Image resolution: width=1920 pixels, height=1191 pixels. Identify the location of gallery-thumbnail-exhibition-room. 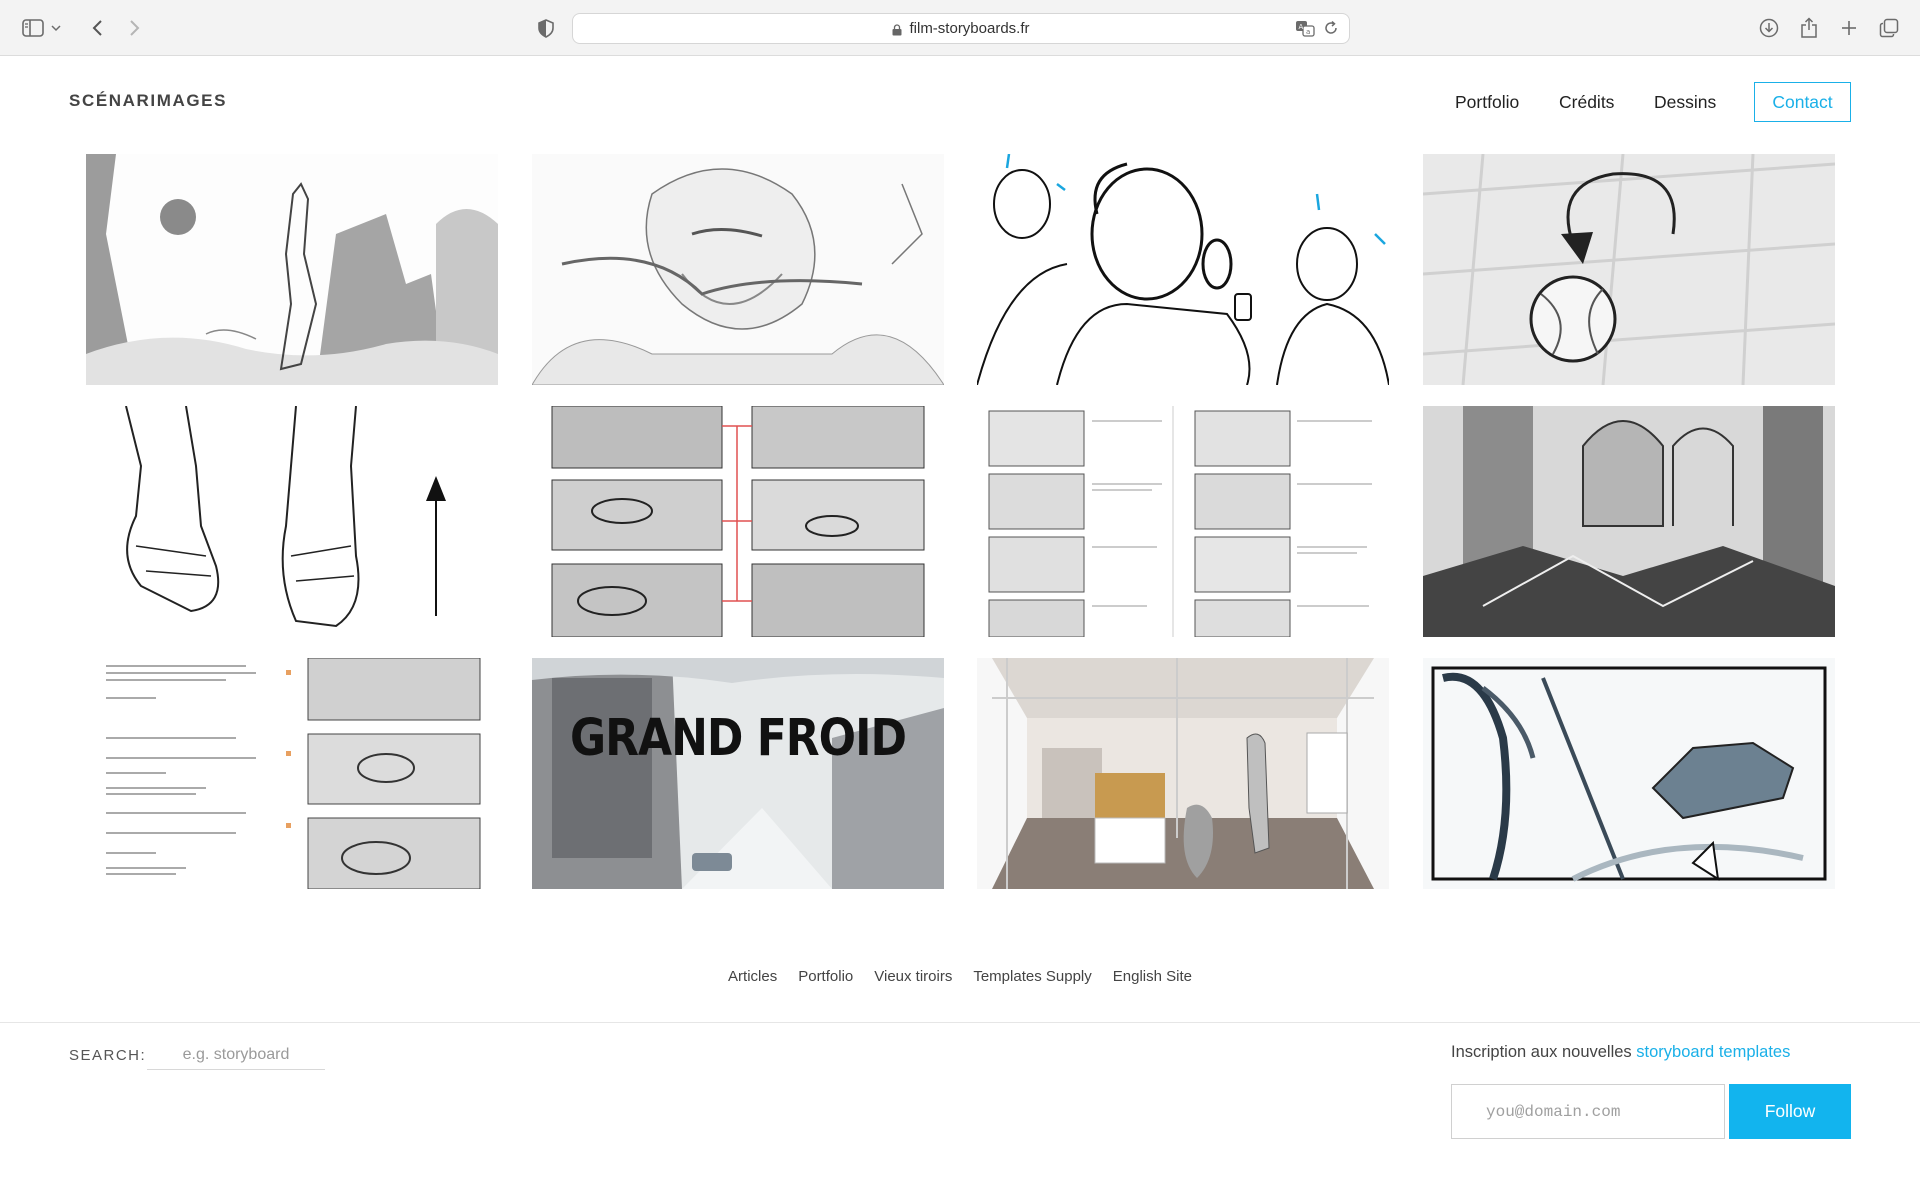
(1183, 773).